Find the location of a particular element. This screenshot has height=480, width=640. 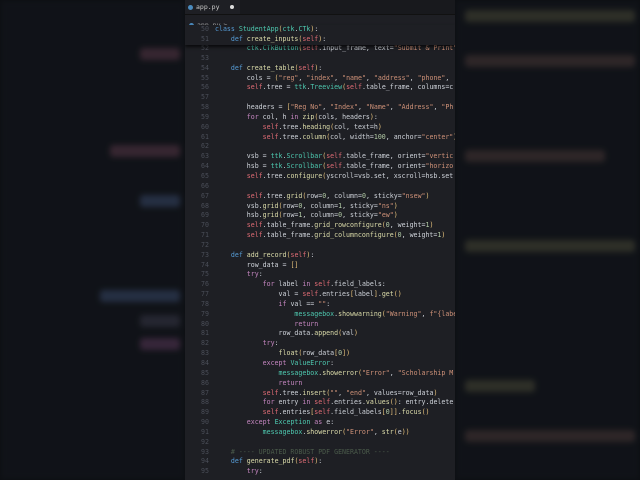

code-line: 60 self.tree.heading(col, text=h) is located at coordinates (320, 128).